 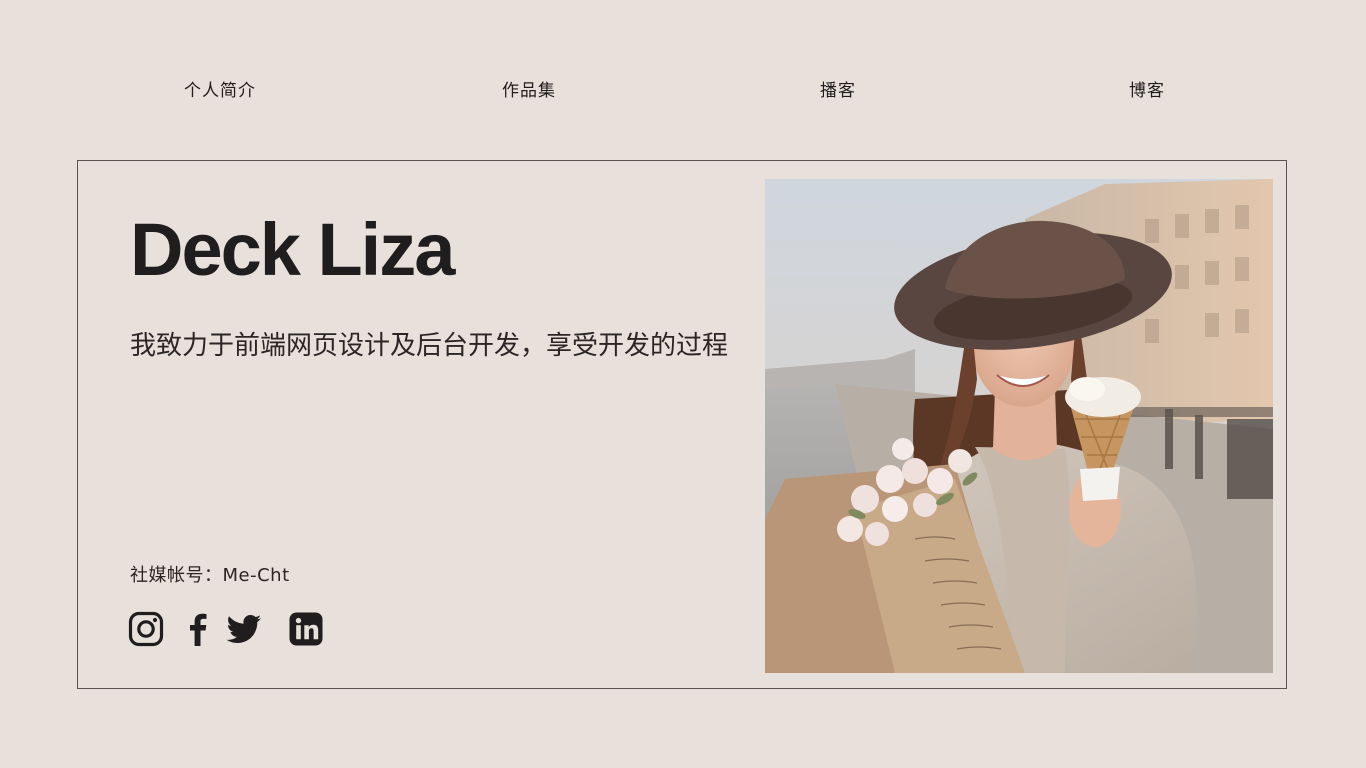 What do you see at coordinates (529, 88) in the screenshot?
I see `nav-item-portfolio: 作品集` at bounding box center [529, 88].